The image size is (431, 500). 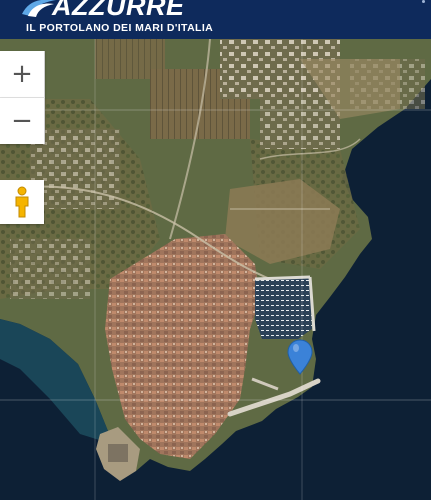 I want to click on app-header: AZZURRE IL PORTOLANO DEI MARI D'ITALIA, so click(x=215, y=19).